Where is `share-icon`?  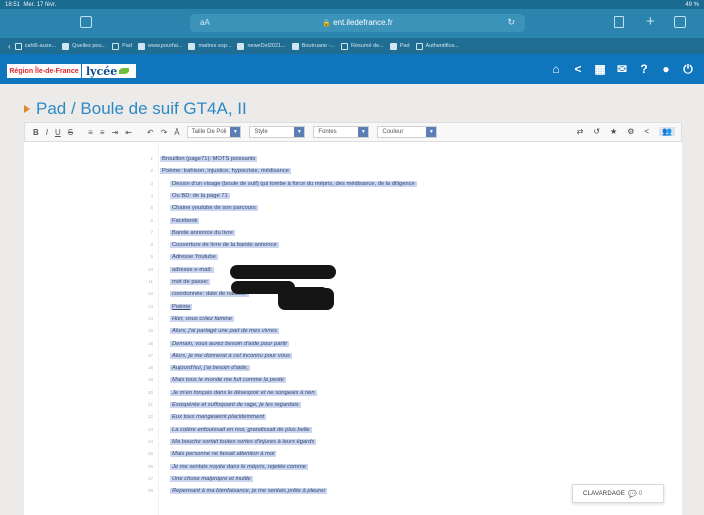 share-icon is located at coordinates (619, 22).